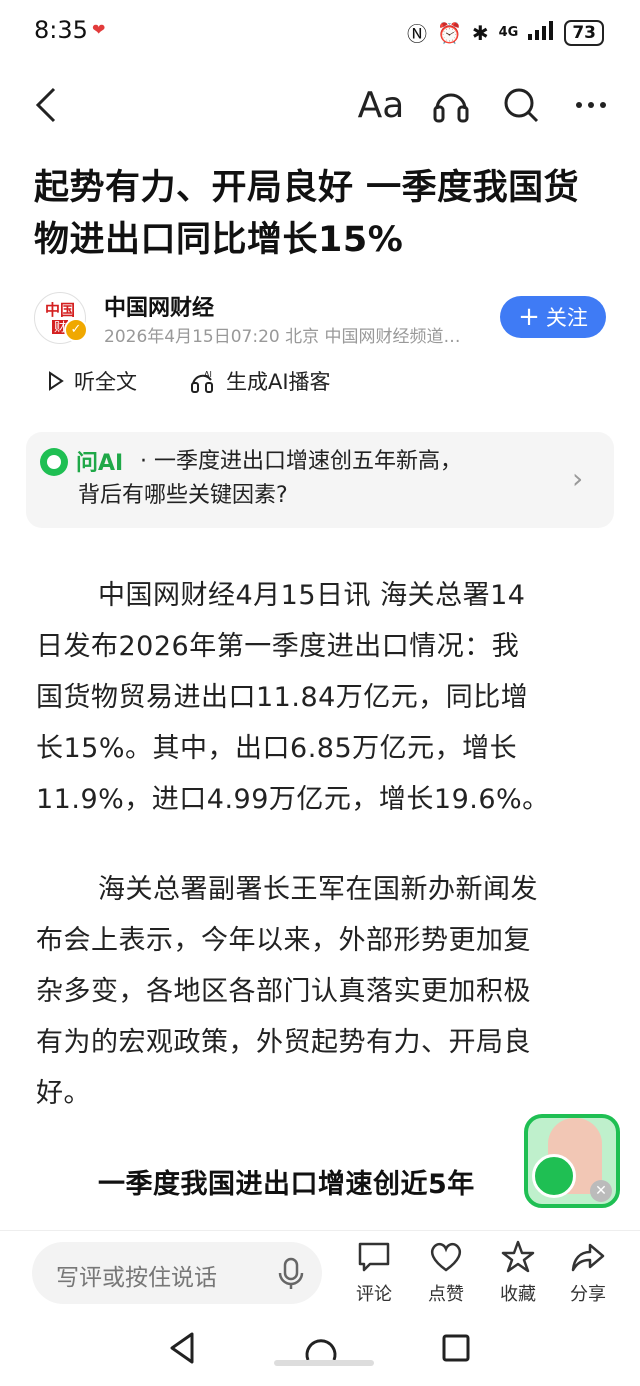 The height and width of the screenshot is (1386, 640). I want to click on system-recents-button, so click(456, 1350).